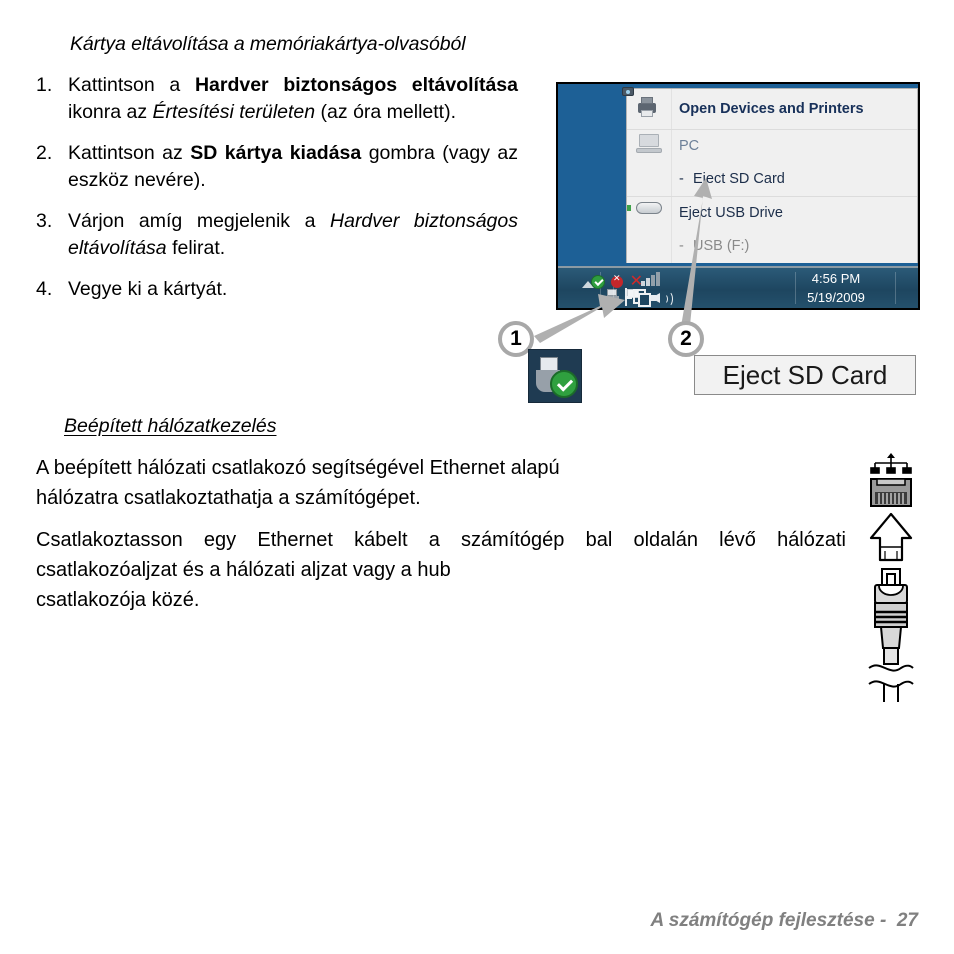 This screenshot has width=954, height=954. Describe the element at coordinates (731, 213) in the screenshot. I see `menu-group-label: Eject USB Drive` at that location.